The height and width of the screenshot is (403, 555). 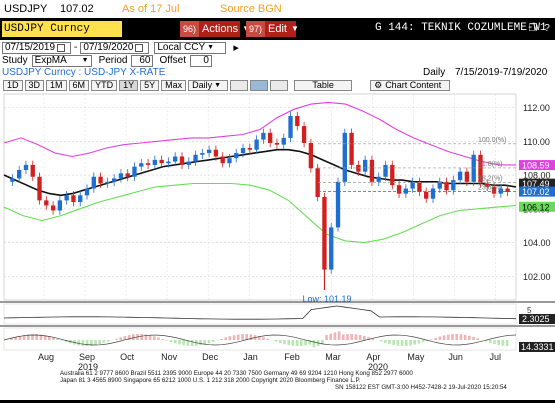 What do you see at coordinates (495, 357) in the screenshot?
I see `x-tick-label: Jul` at bounding box center [495, 357].